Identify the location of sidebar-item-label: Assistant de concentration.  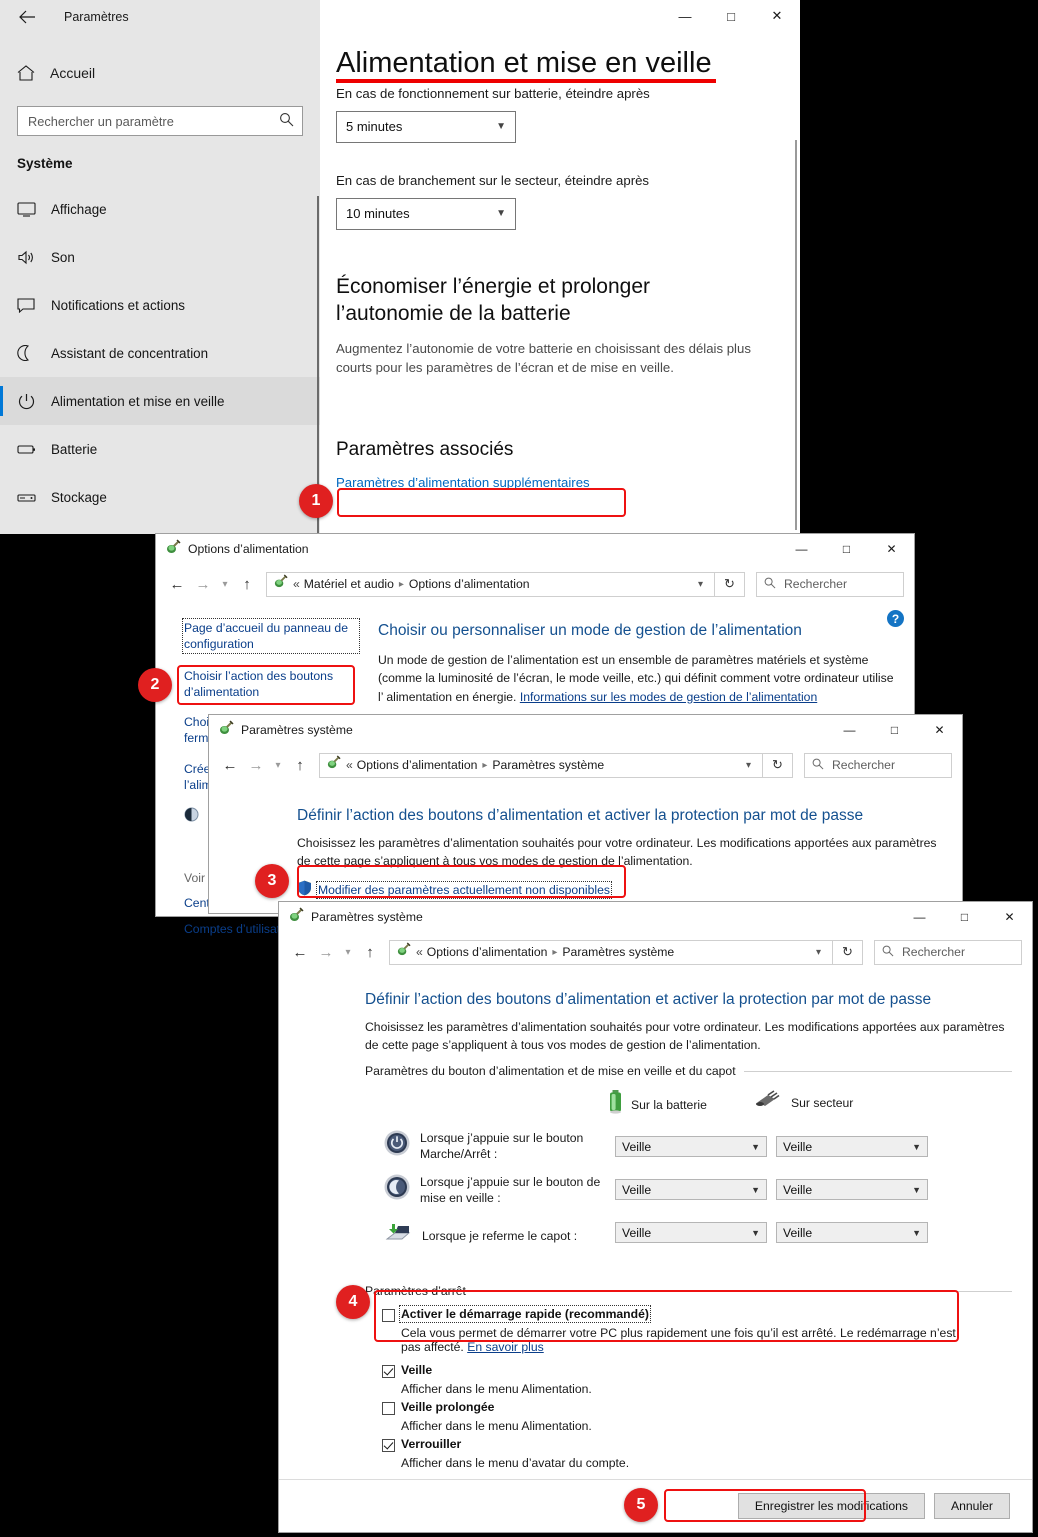
(130, 353).